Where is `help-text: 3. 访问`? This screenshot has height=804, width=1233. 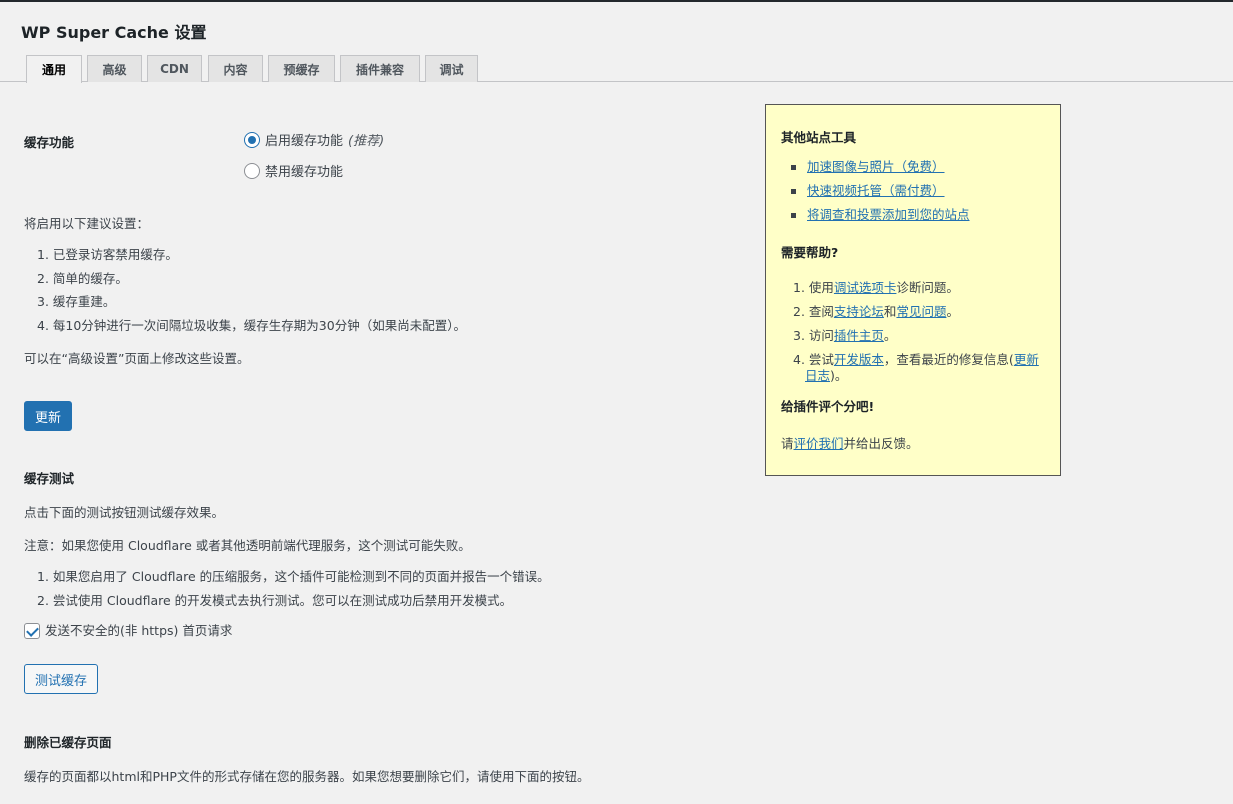 help-text: 3. 访问 is located at coordinates (813, 335).